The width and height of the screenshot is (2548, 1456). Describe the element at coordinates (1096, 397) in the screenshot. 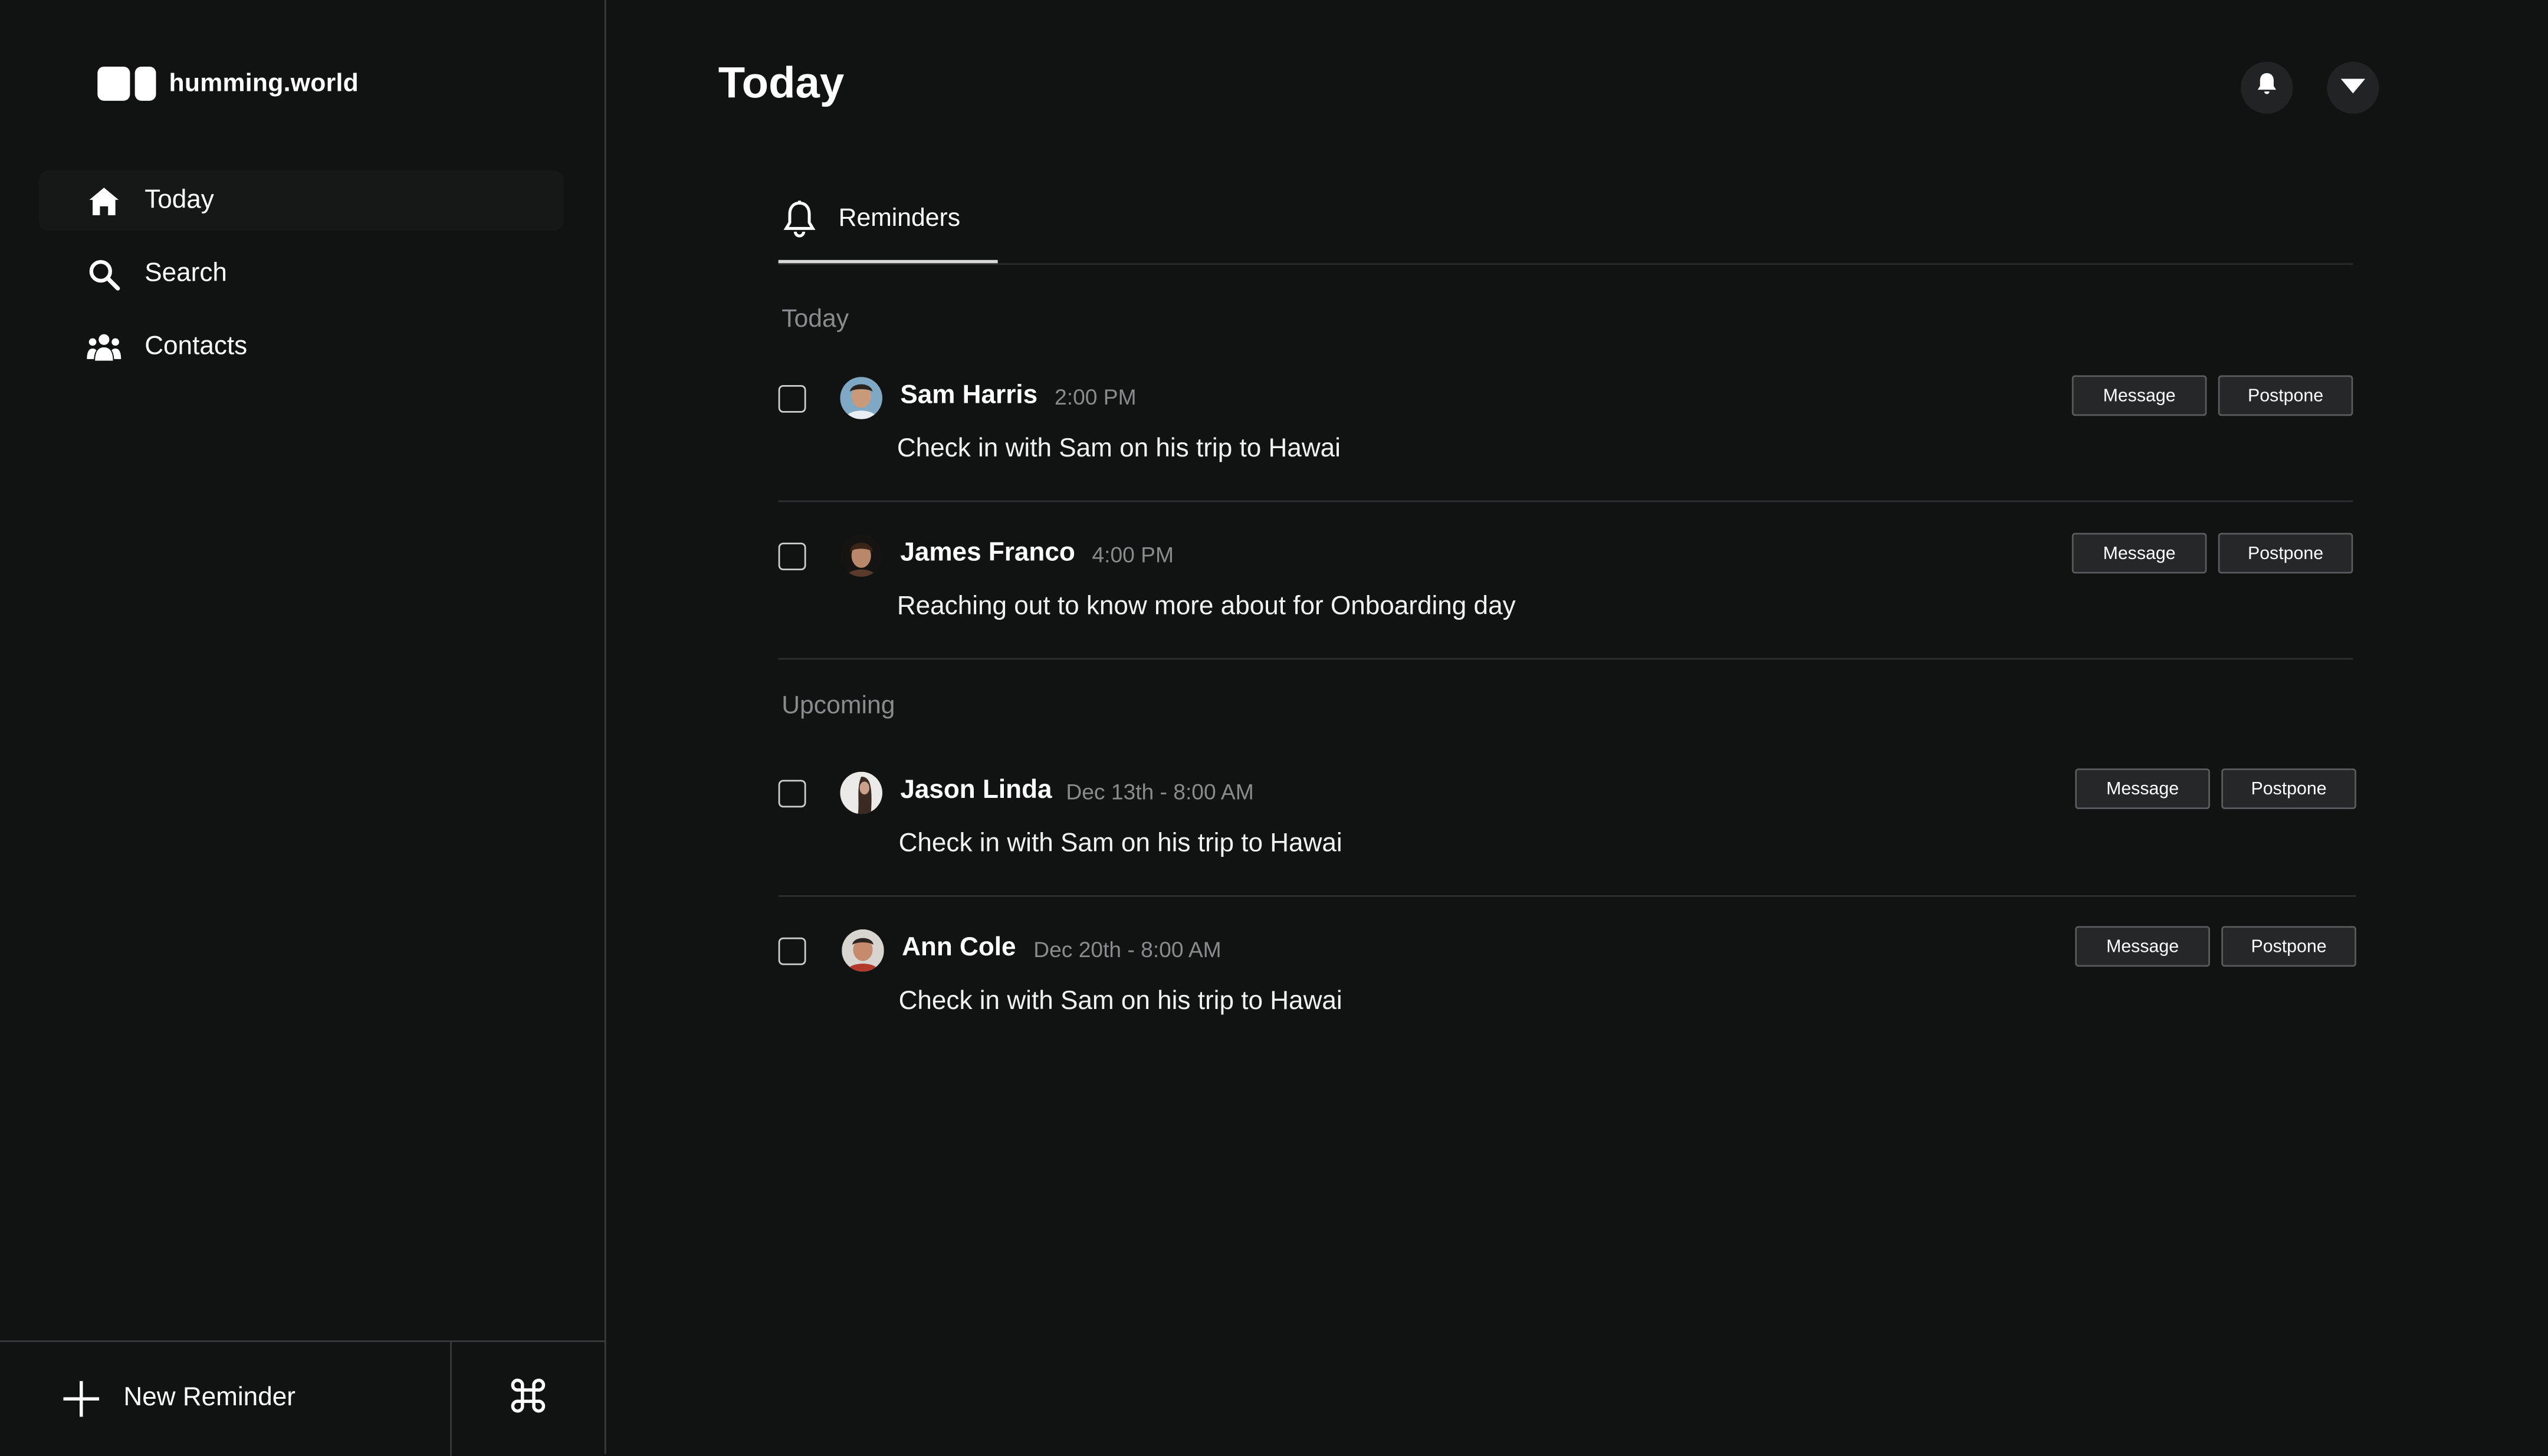

I see `reminder-time: 2:00 PM` at that location.